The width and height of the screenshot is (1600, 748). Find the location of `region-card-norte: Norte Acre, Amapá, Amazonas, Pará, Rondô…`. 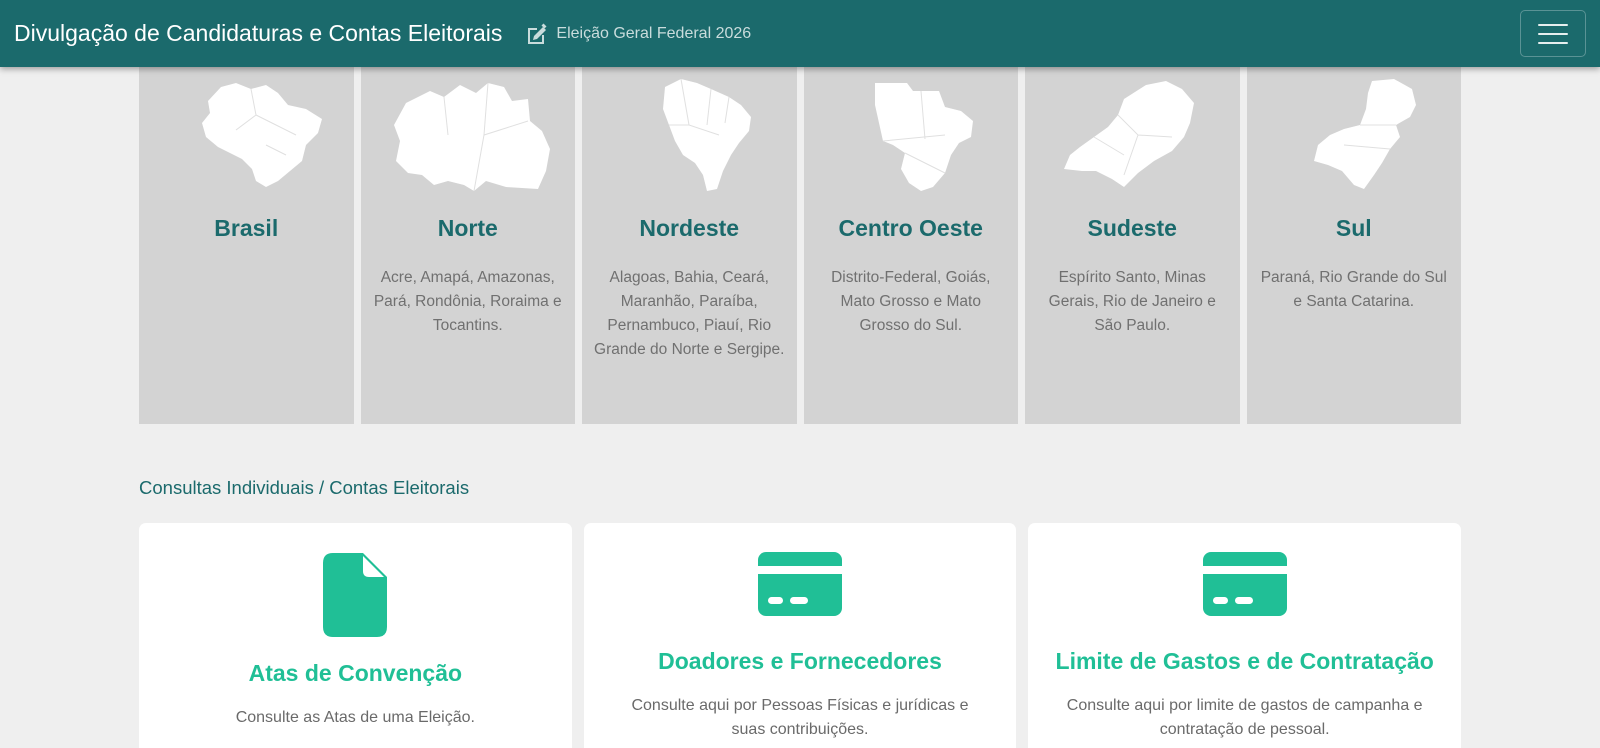

region-card-norte: Norte Acre, Amapá, Amazonas, Pará, Rondô… is located at coordinates (467, 245).